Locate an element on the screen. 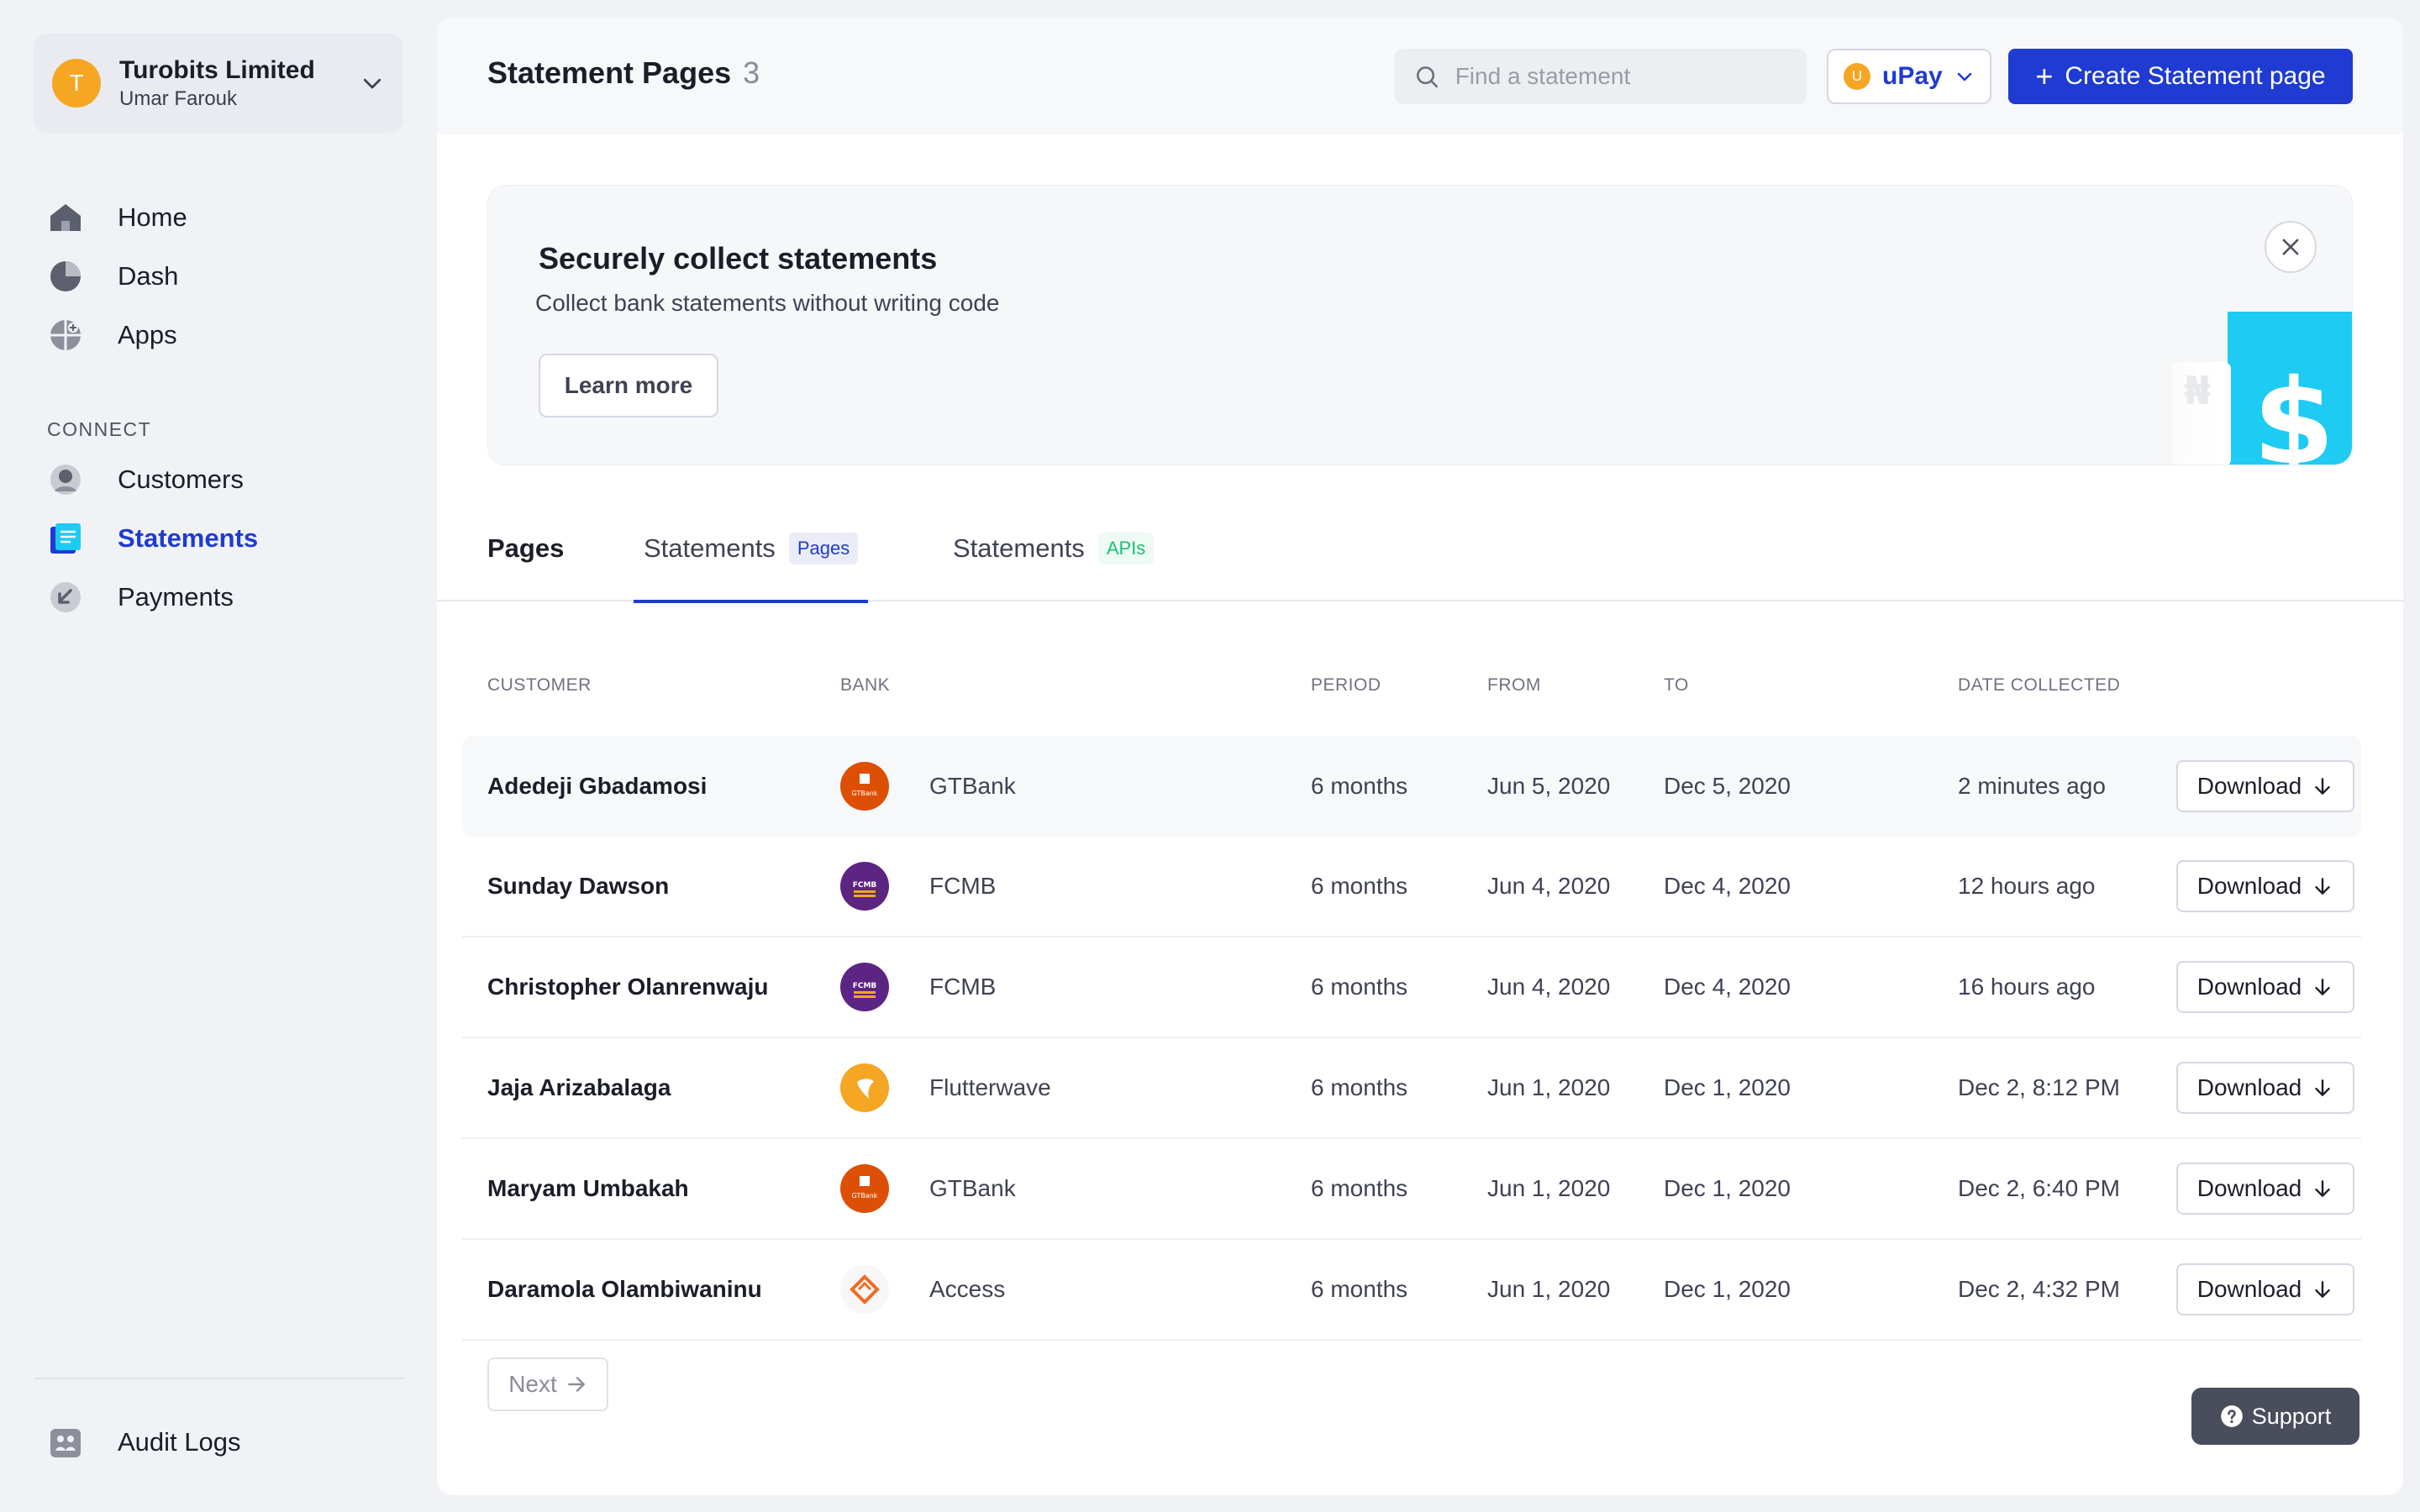 This screenshot has height=1512, width=2420. audit-icon is located at coordinates (65, 1443).